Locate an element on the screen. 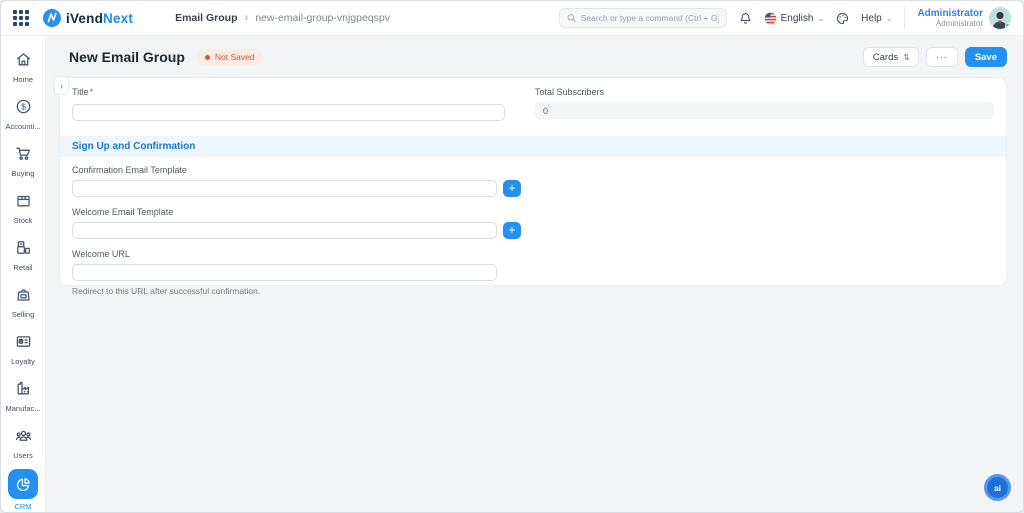 The width and height of the screenshot is (1024, 513). divider is located at coordinates (905, 18).